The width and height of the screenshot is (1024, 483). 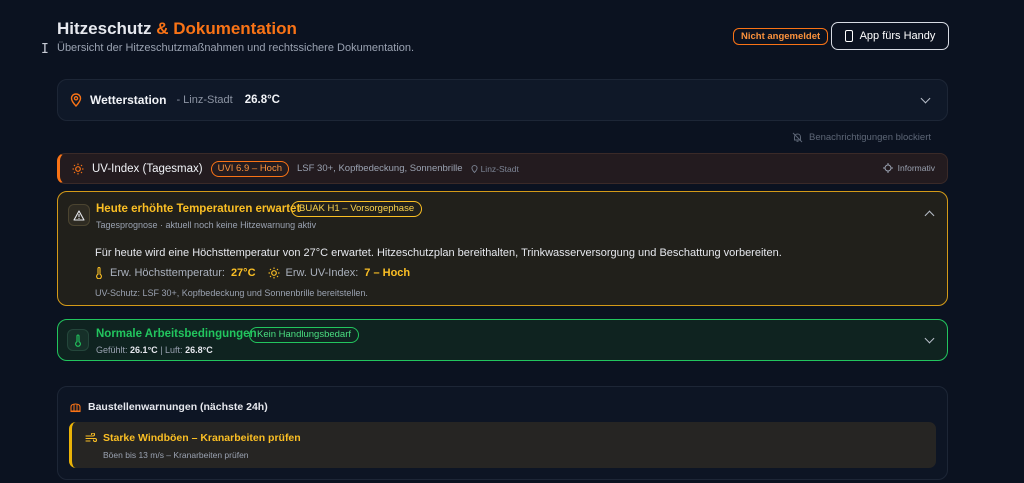 What do you see at coordinates (204, 100) in the screenshot?
I see `weather-station-location: - Linz-Stadt` at bounding box center [204, 100].